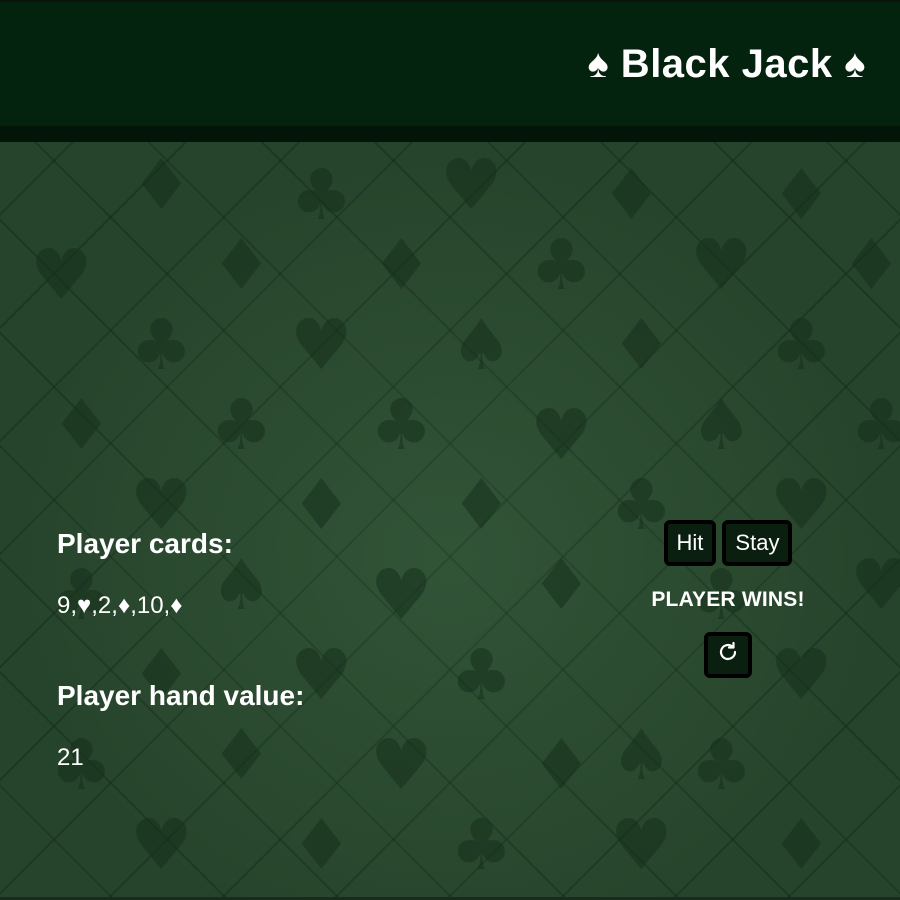 The image size is (900, 900). What do you see at coordinates (757, 543) in the screenshot?
I see `stay-button: Stay` at bounding box center [757, 543].